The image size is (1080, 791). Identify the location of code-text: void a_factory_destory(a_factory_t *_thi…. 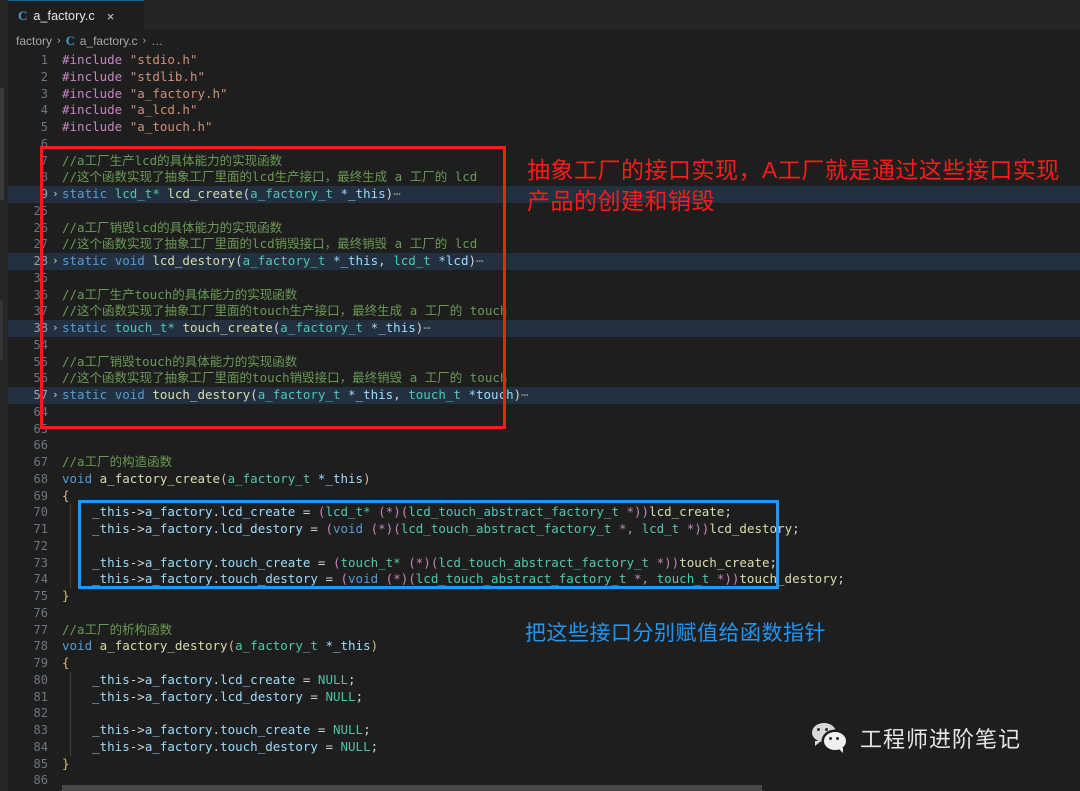
(220, 646).